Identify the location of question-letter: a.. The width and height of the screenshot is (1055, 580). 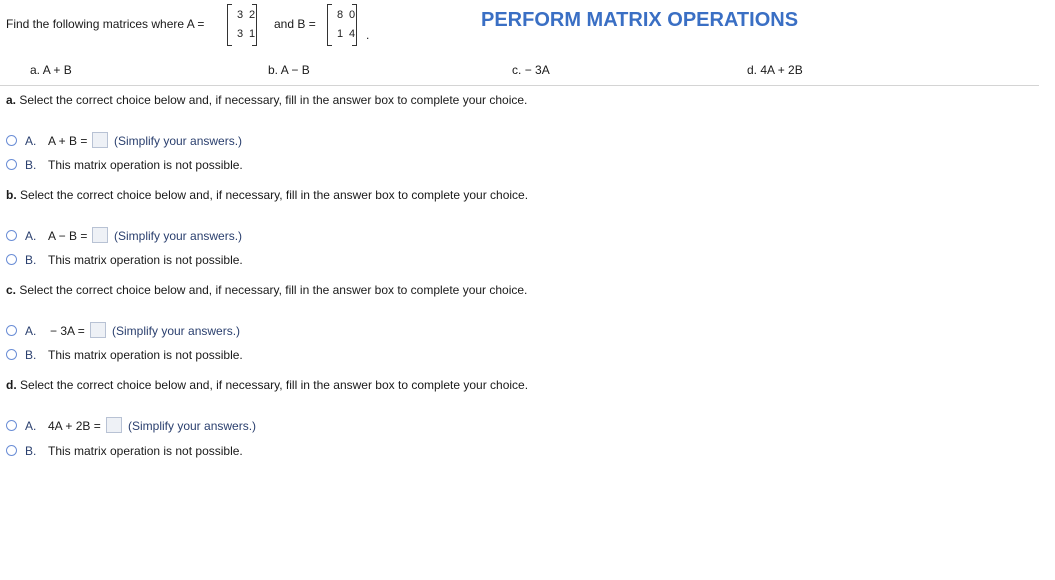
(11, 100).